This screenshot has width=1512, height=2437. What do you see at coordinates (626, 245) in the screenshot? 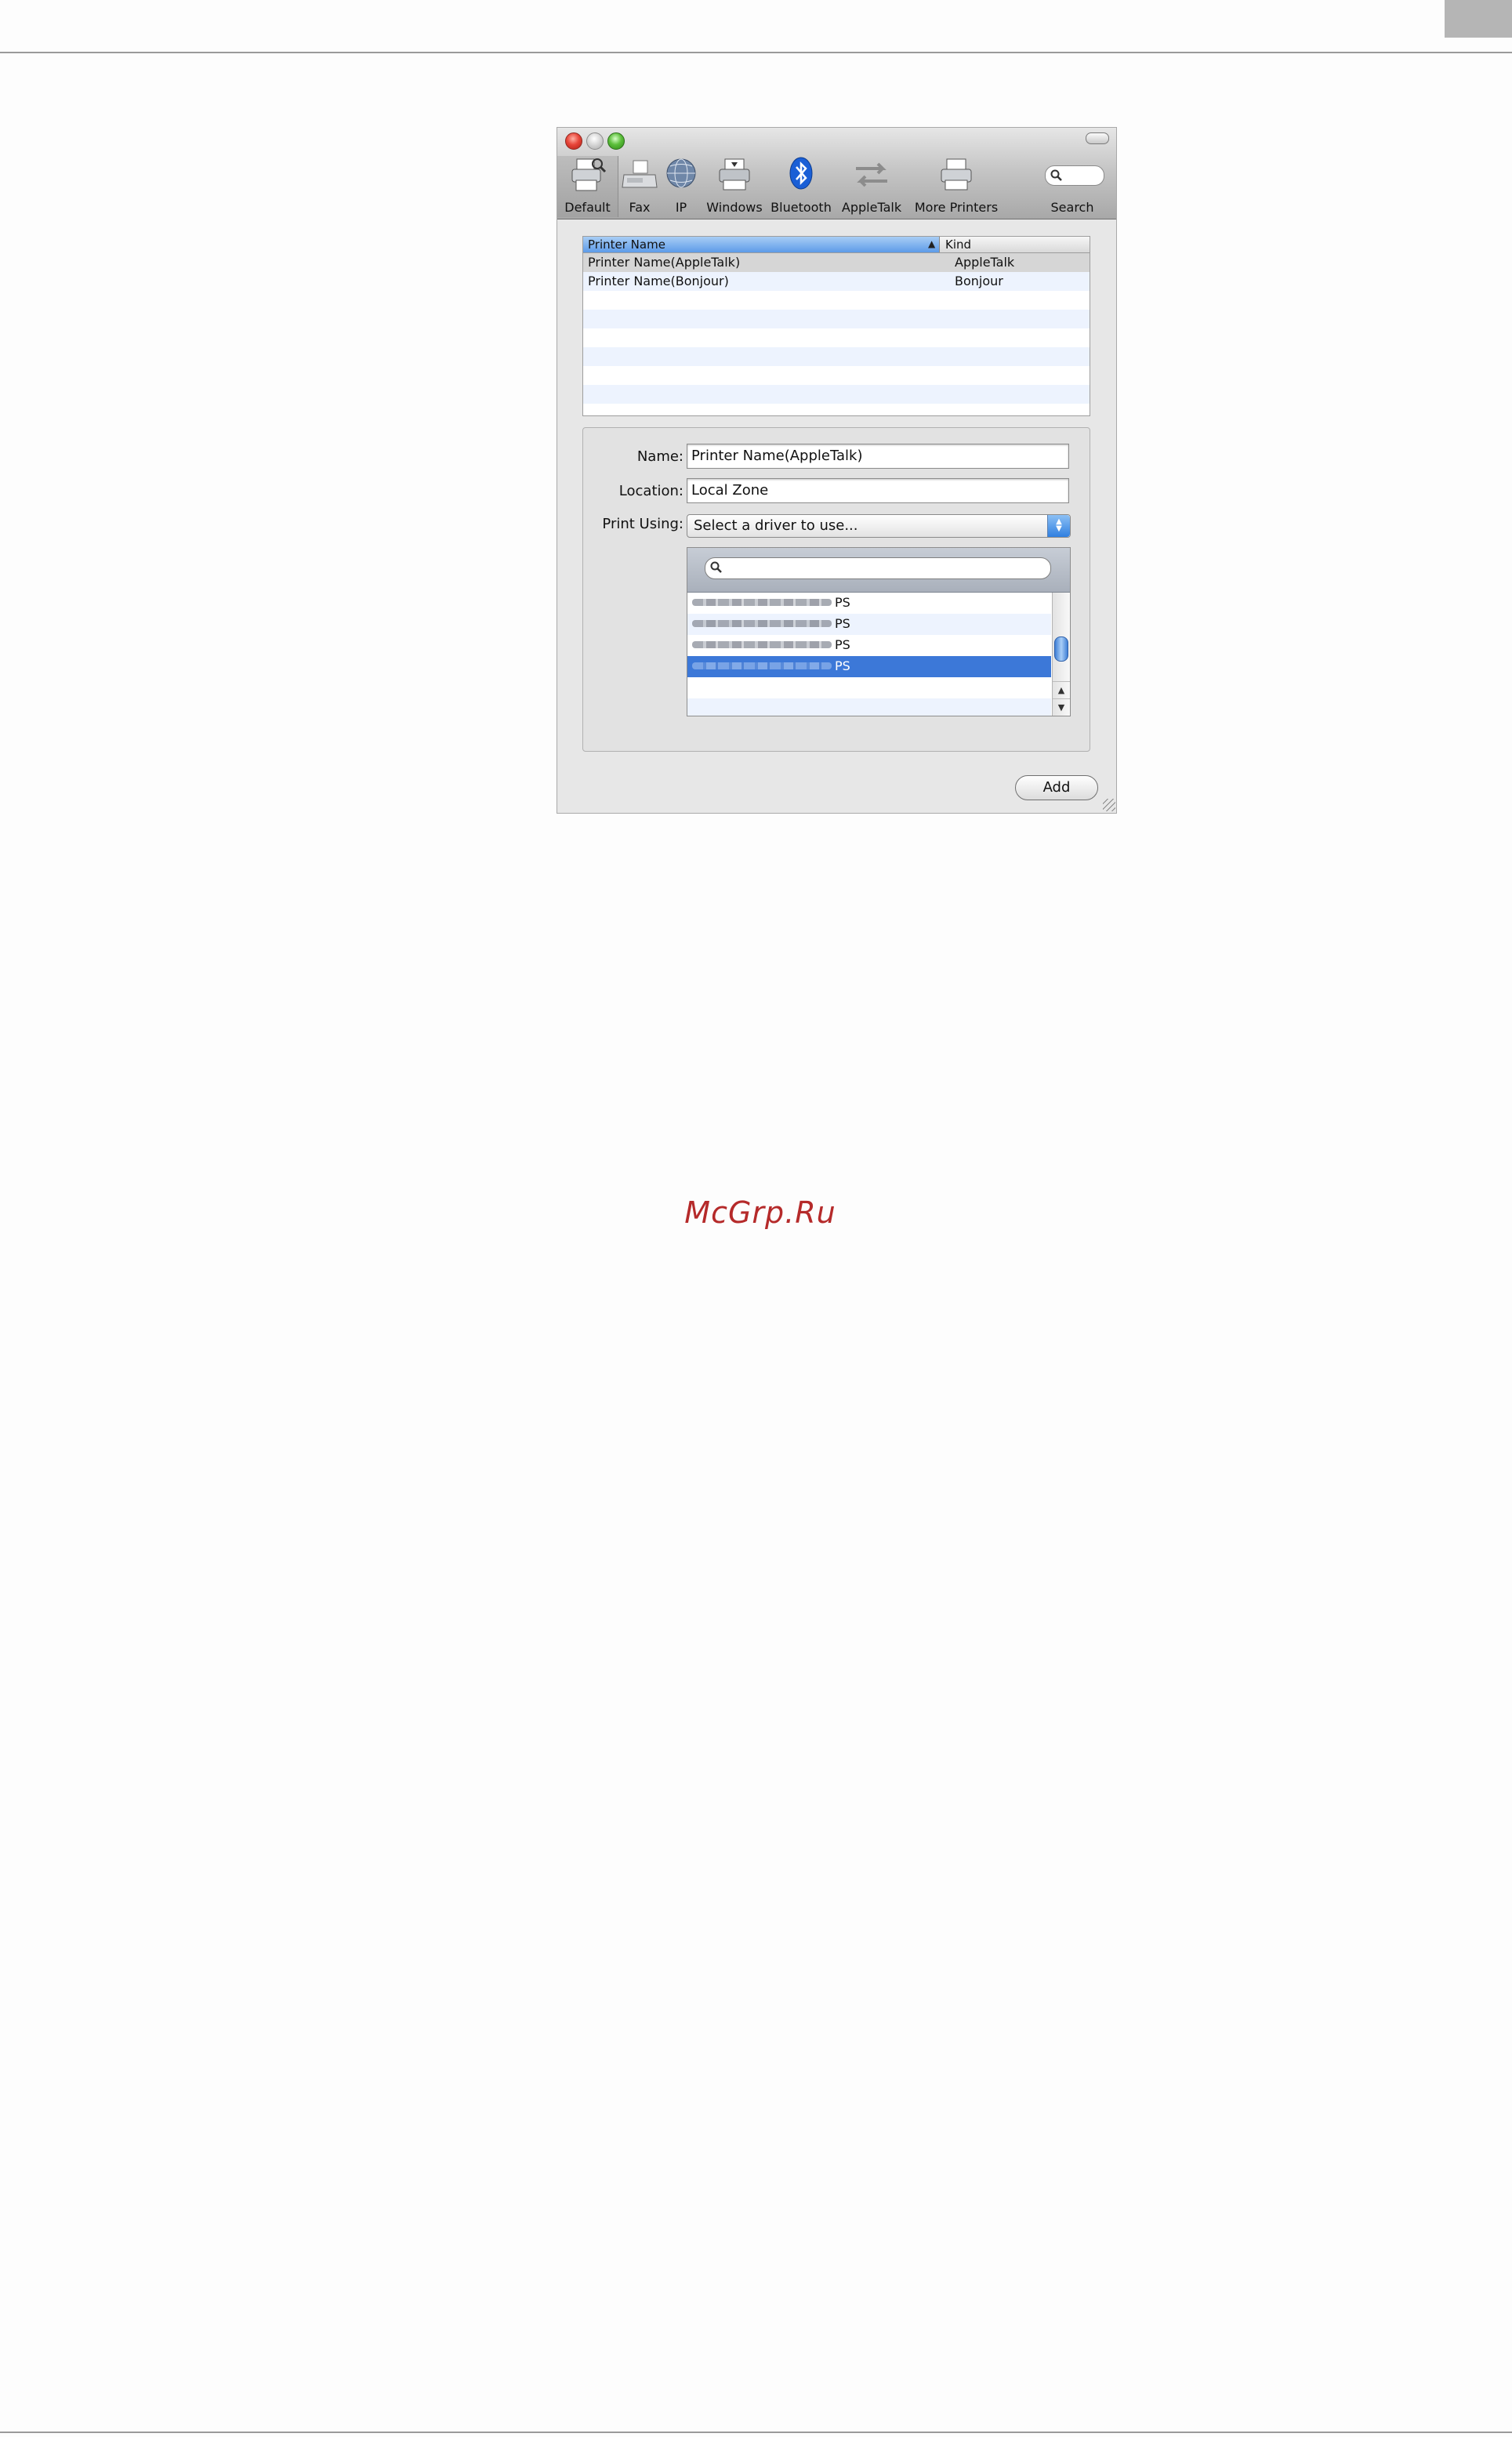
I see `column-printer-name-label: Printer Name` at bounding box center [626, 245].